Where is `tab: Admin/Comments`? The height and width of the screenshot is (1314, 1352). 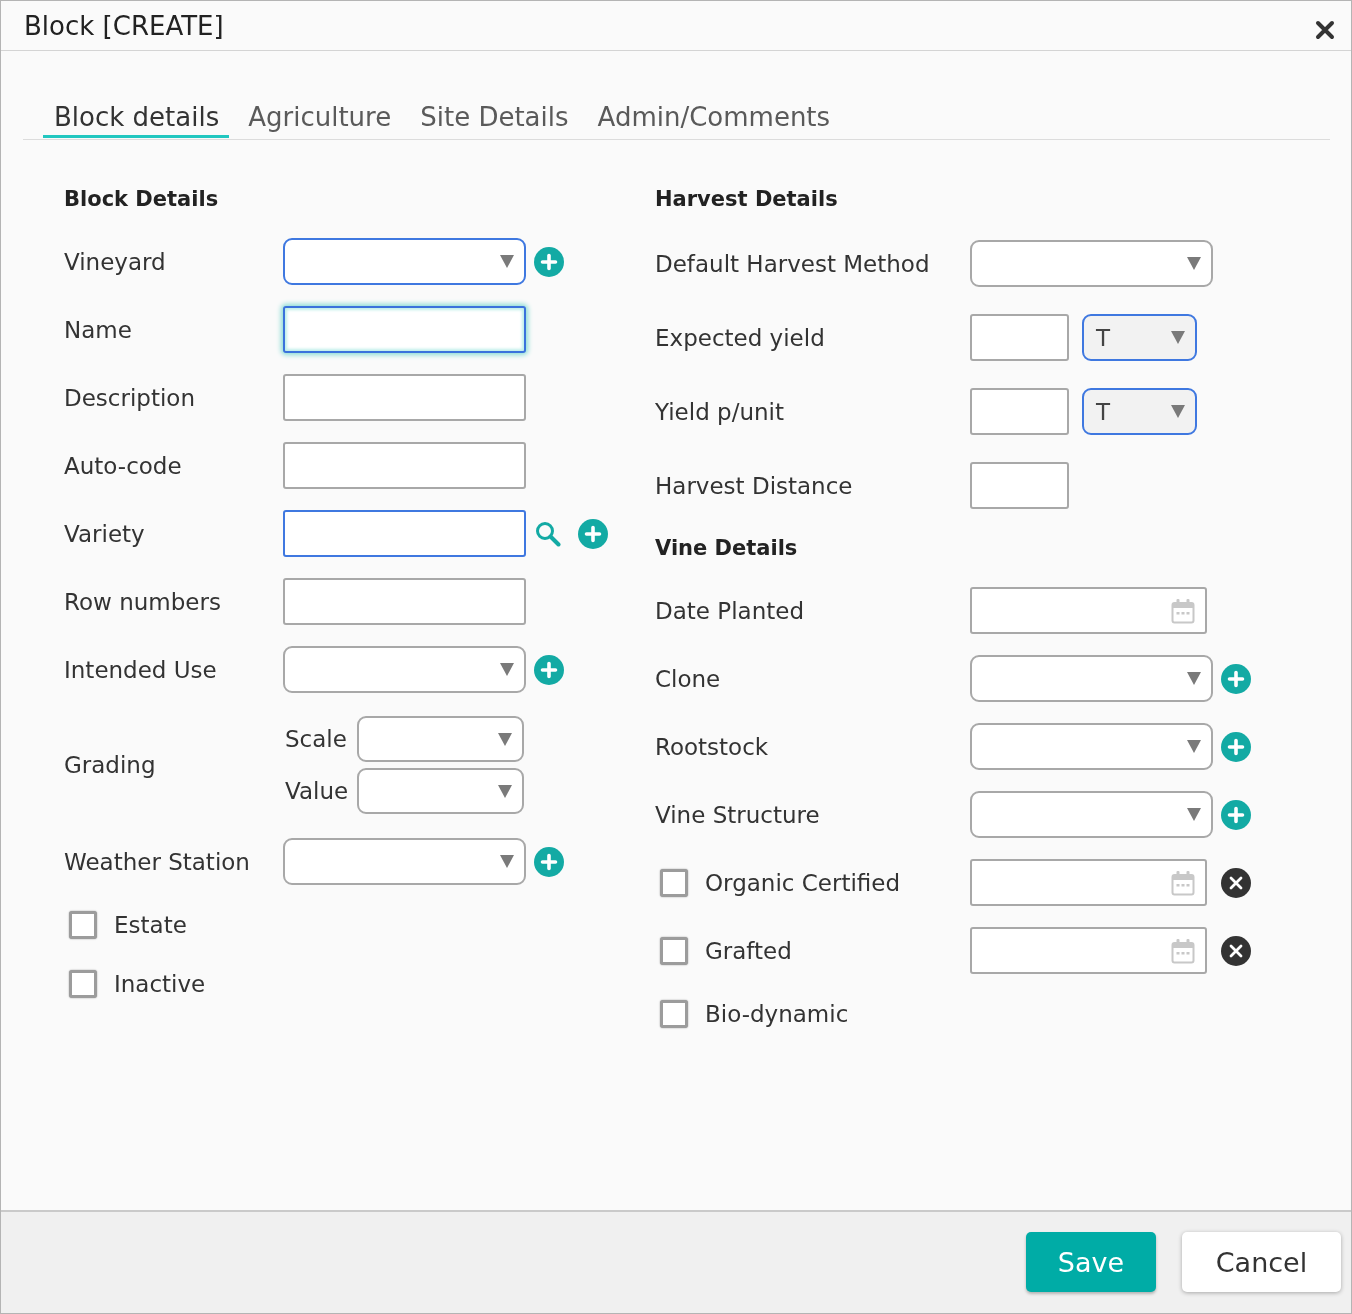 tab: Admin/Comments is located at coordinates (713, 119).